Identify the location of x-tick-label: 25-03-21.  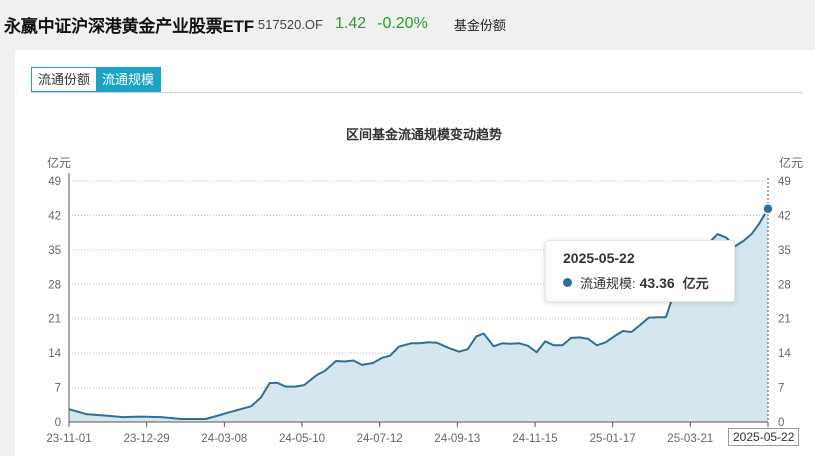
(690, 439).